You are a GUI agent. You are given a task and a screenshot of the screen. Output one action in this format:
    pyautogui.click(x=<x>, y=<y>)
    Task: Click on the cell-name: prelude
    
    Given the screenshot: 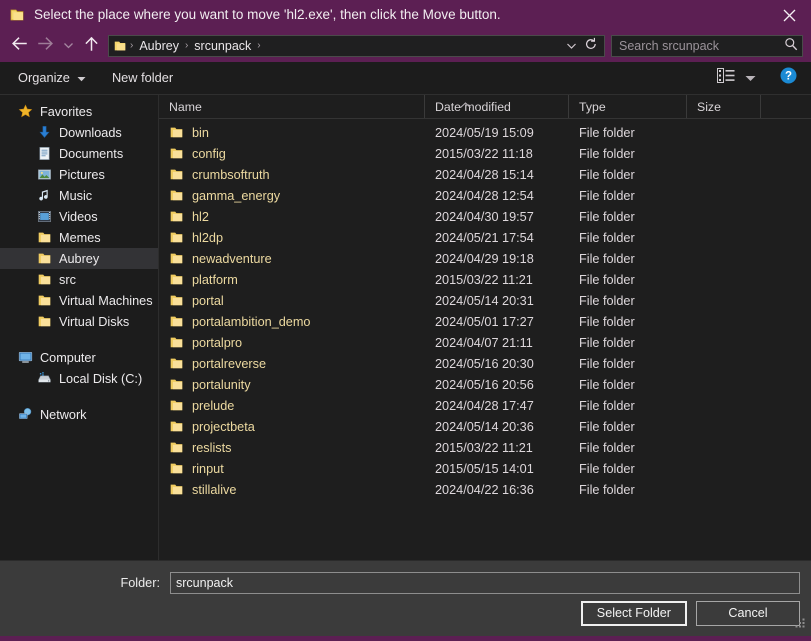 What is the action you would take?
    pyautogui.click(x=292, y=406)
    